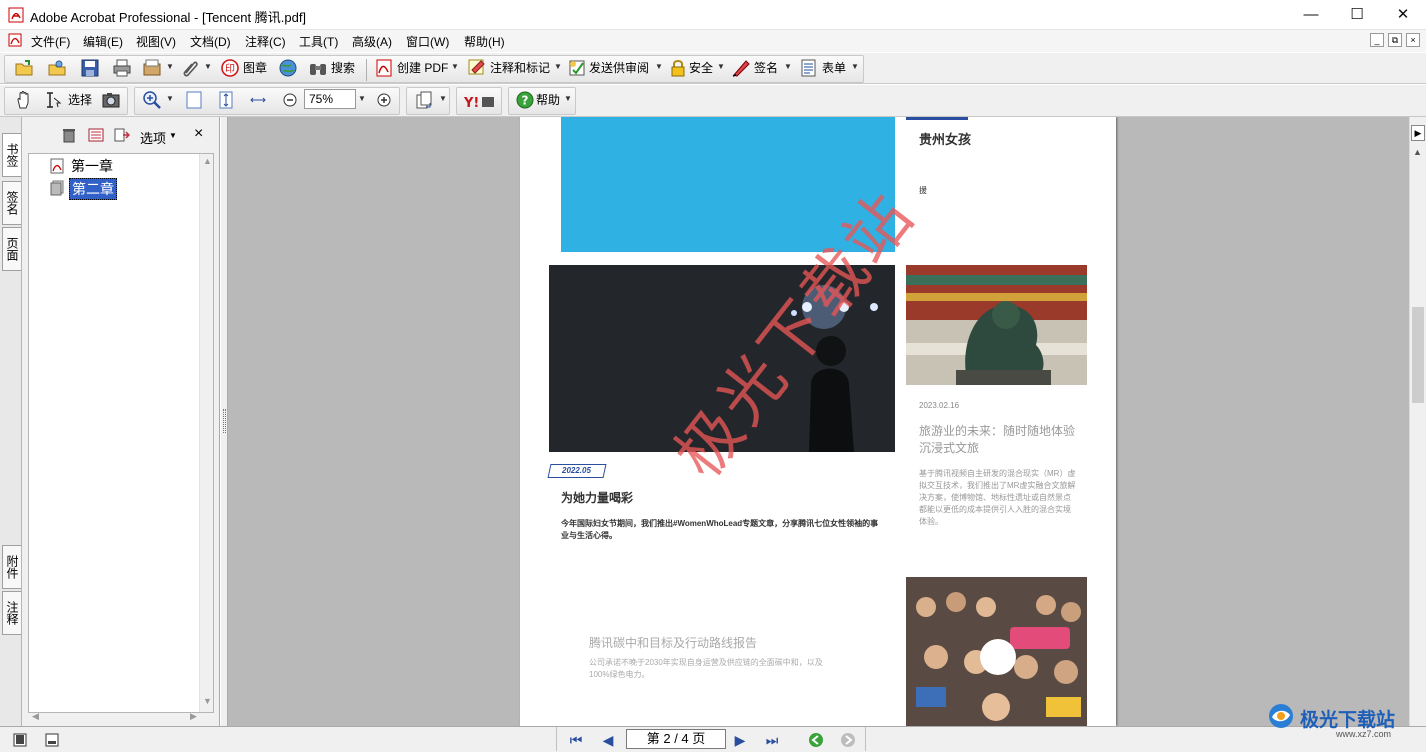 This screenshot has height=752, width=1426. Describe the element at coordinates (772, 740) in the screenshot. I see `last-page-button: ⏭` at that location.